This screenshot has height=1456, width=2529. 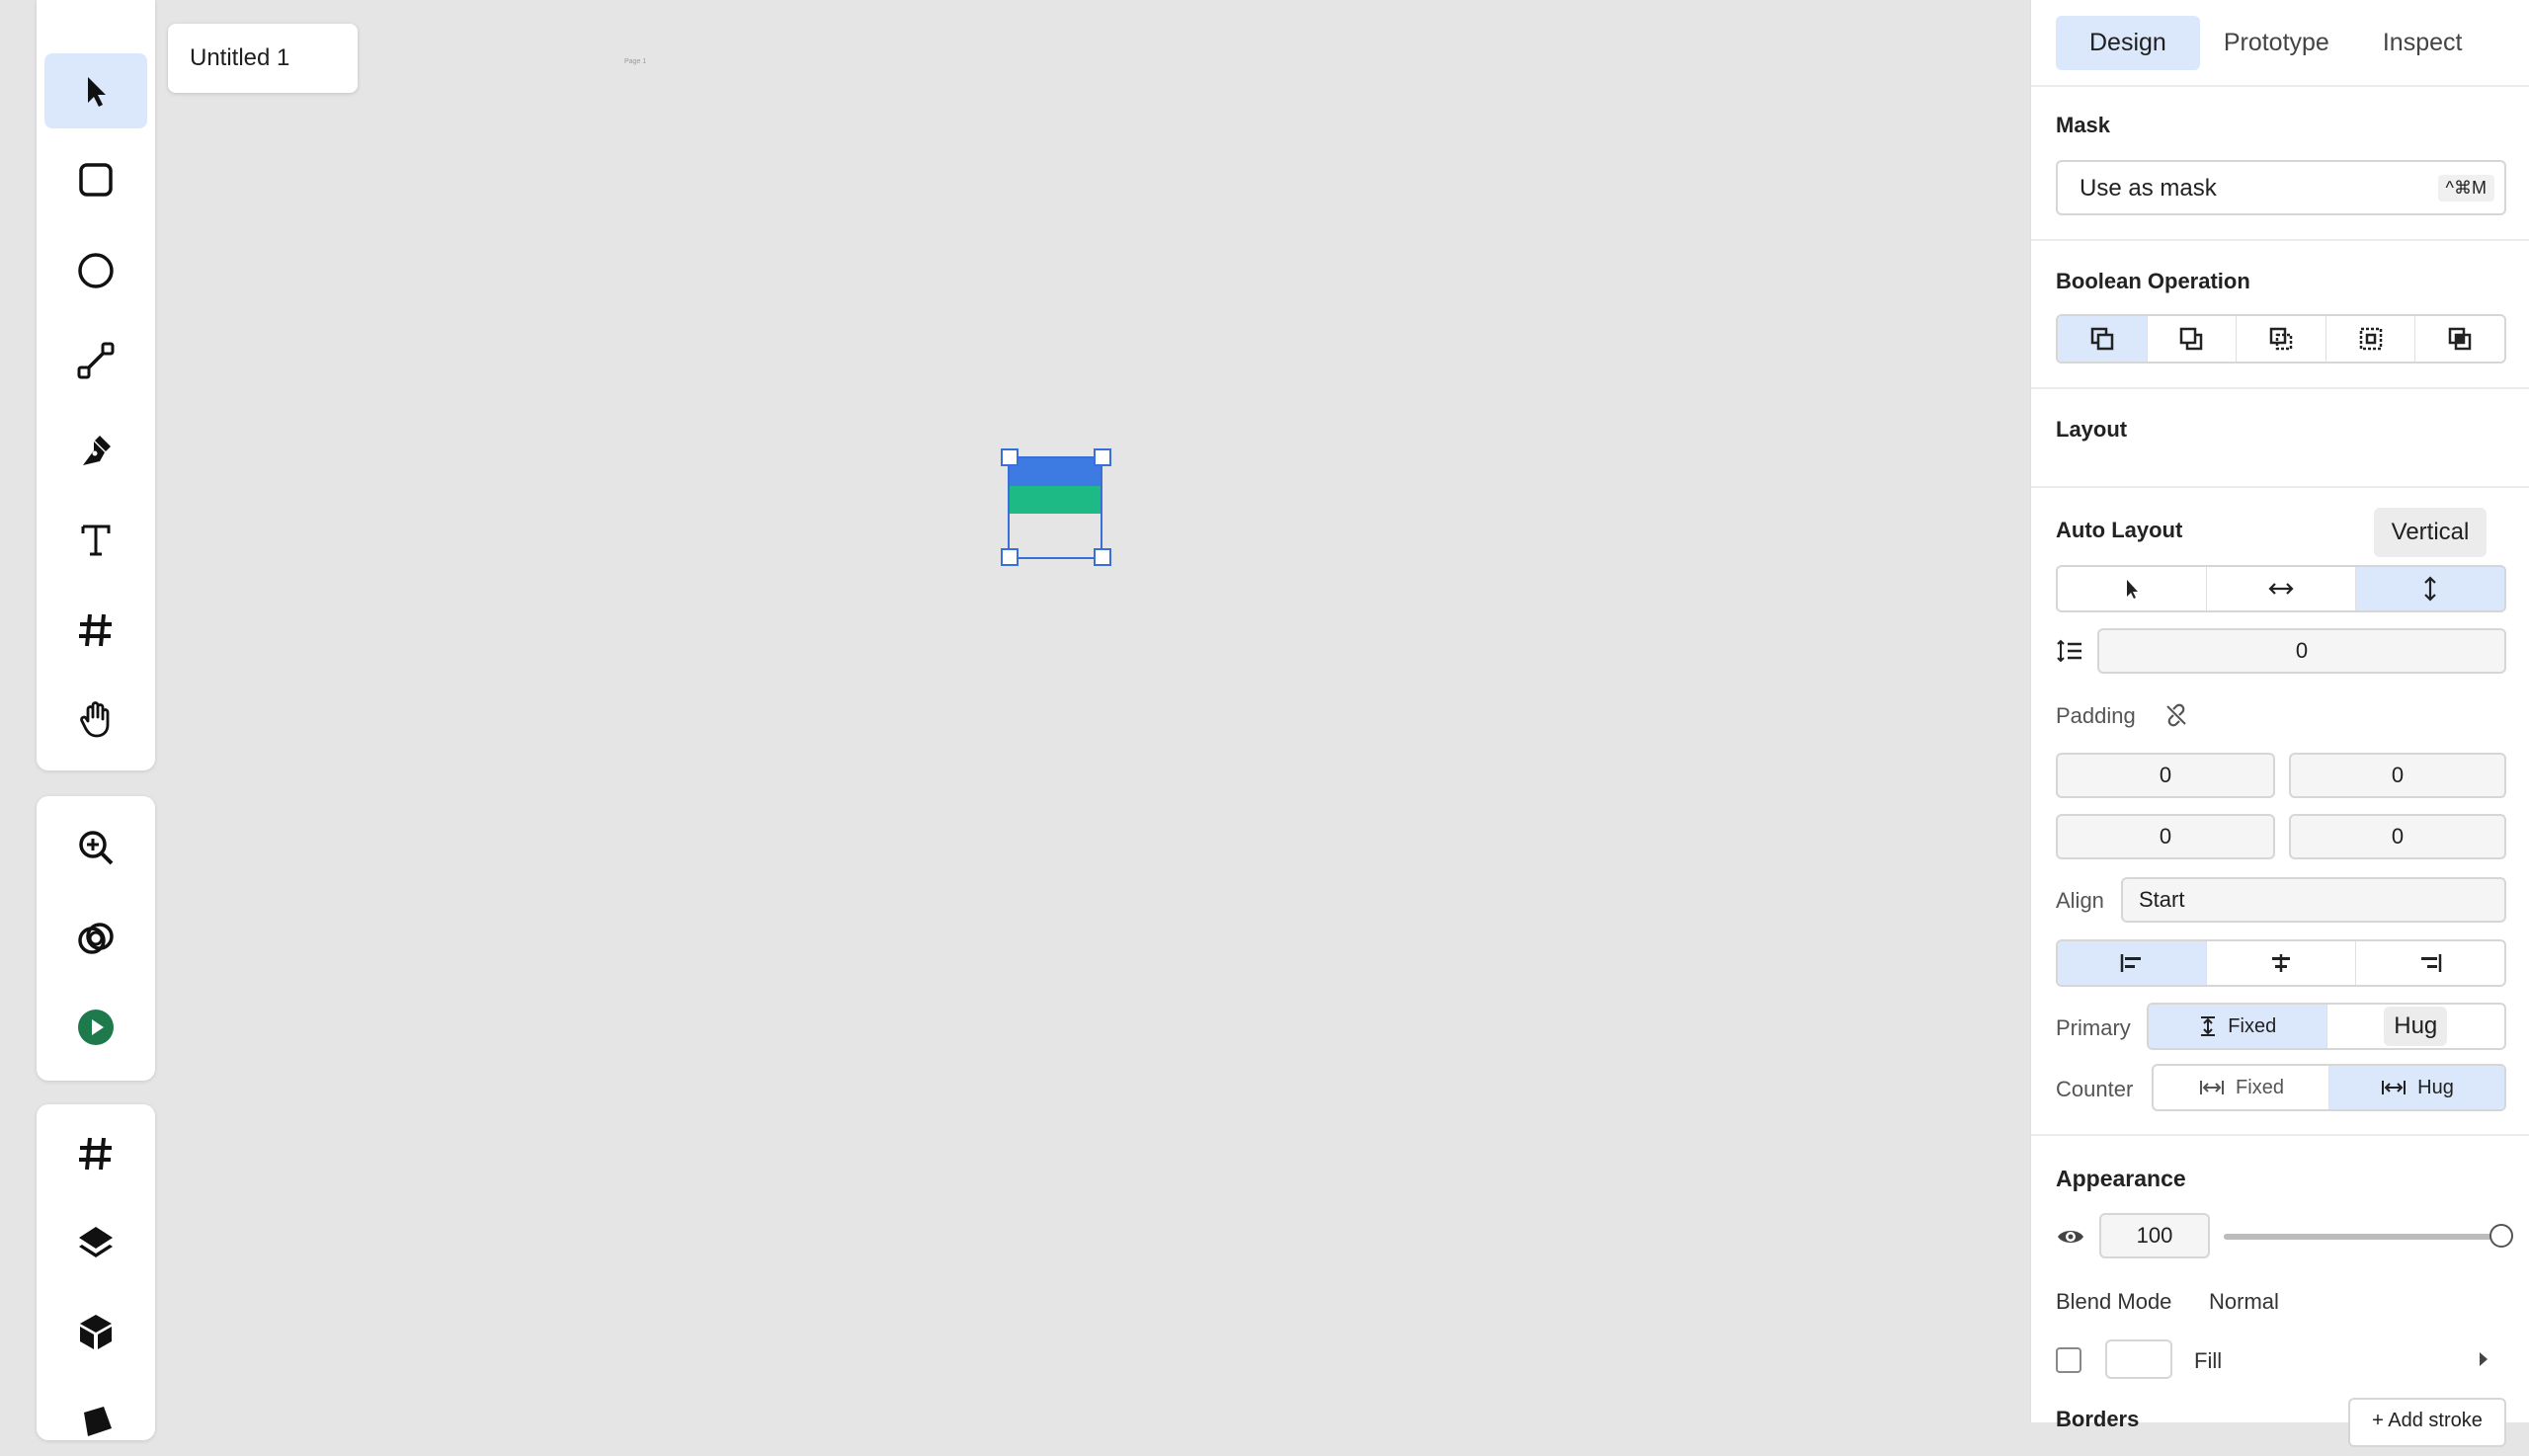 I want to click on layers-panel, so click(x=95, y=1242).